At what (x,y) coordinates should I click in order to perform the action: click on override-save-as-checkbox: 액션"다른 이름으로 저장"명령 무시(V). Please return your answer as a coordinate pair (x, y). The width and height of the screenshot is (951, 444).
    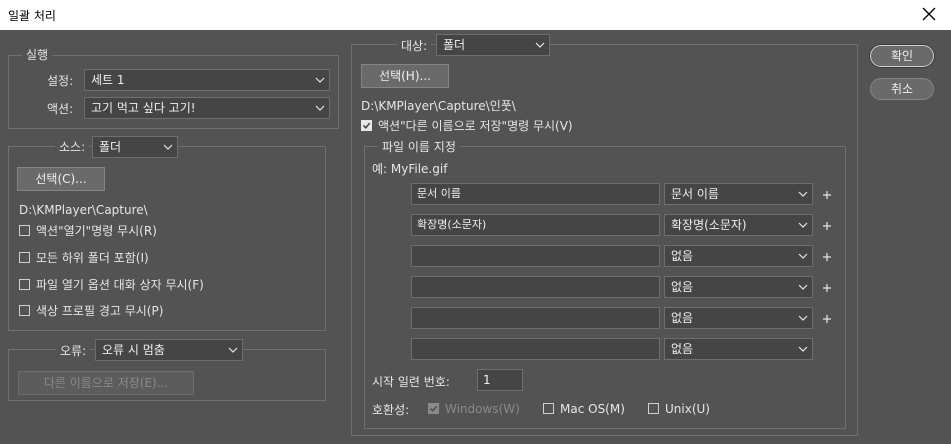
    Looking at the image, I should click on (467, 127).